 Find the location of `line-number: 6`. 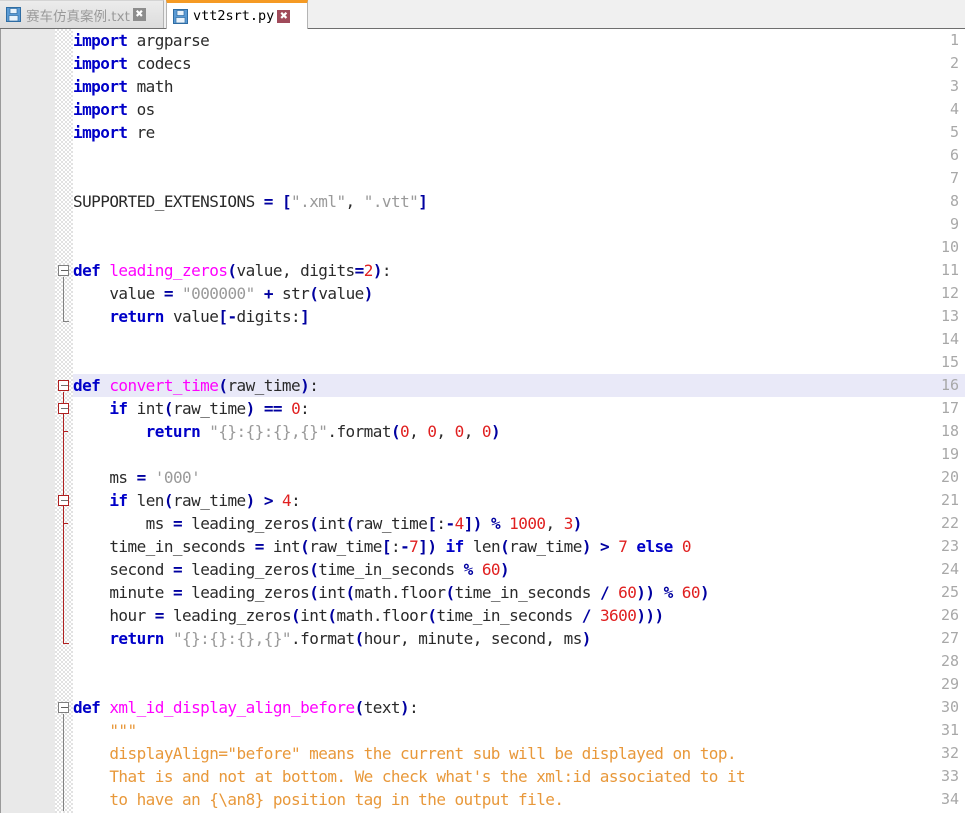

line-number: 6 is located at coordinates (954, 155).